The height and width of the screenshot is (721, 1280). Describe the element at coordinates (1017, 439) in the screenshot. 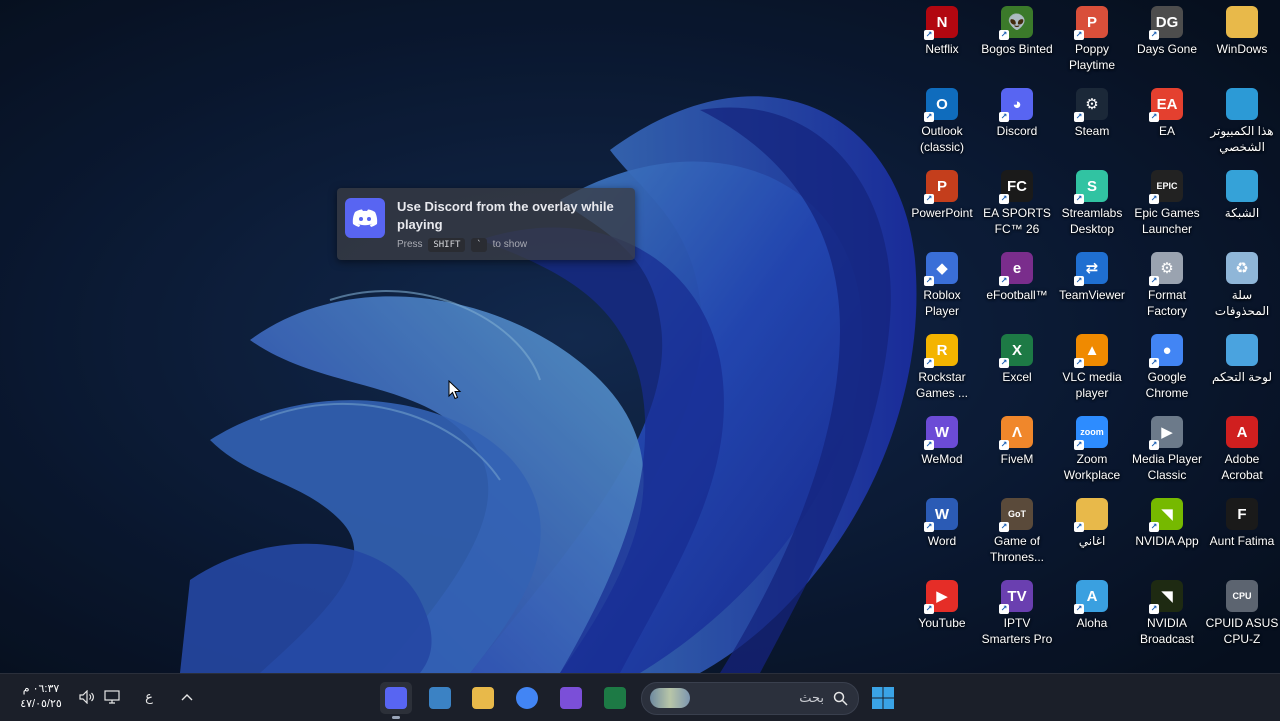

I see `desktop-icon: Λ ↗ FiveM` at that location.